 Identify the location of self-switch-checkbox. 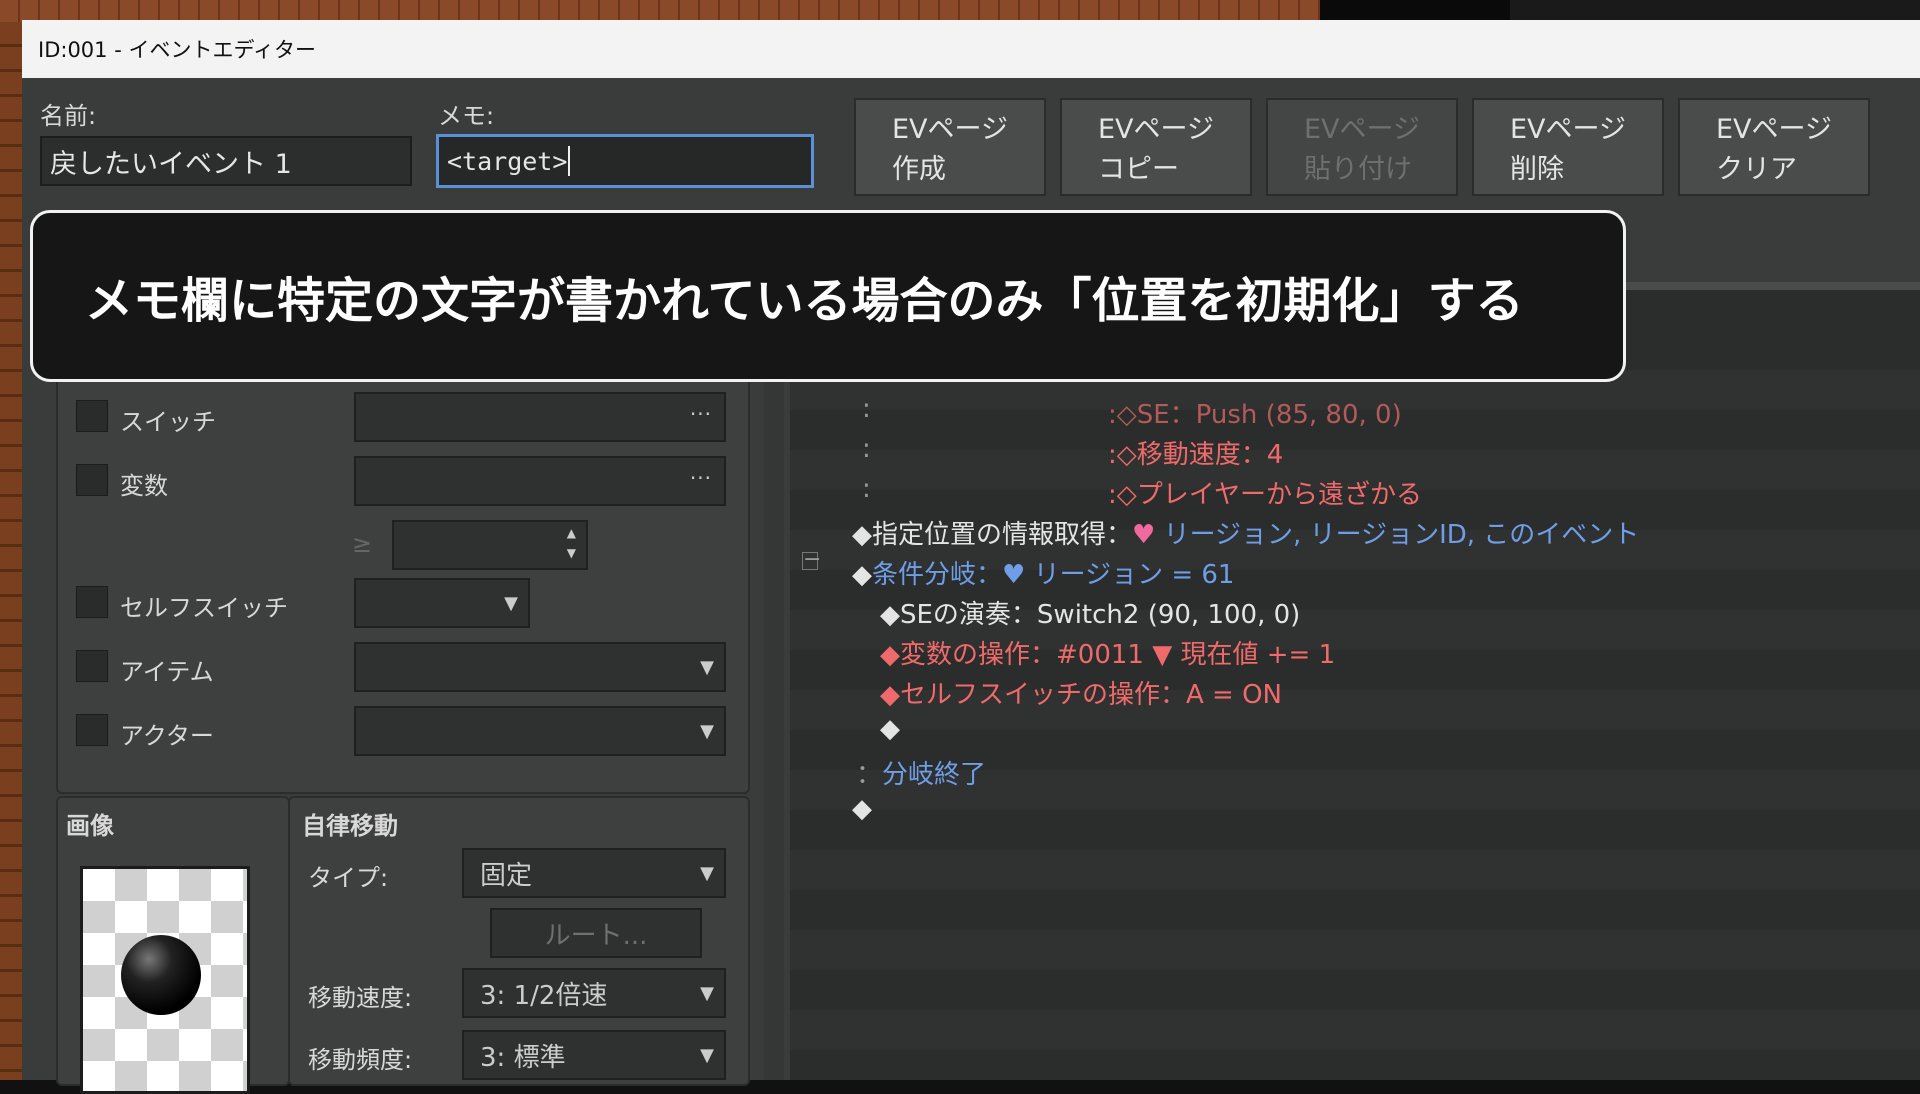
(92, 602).